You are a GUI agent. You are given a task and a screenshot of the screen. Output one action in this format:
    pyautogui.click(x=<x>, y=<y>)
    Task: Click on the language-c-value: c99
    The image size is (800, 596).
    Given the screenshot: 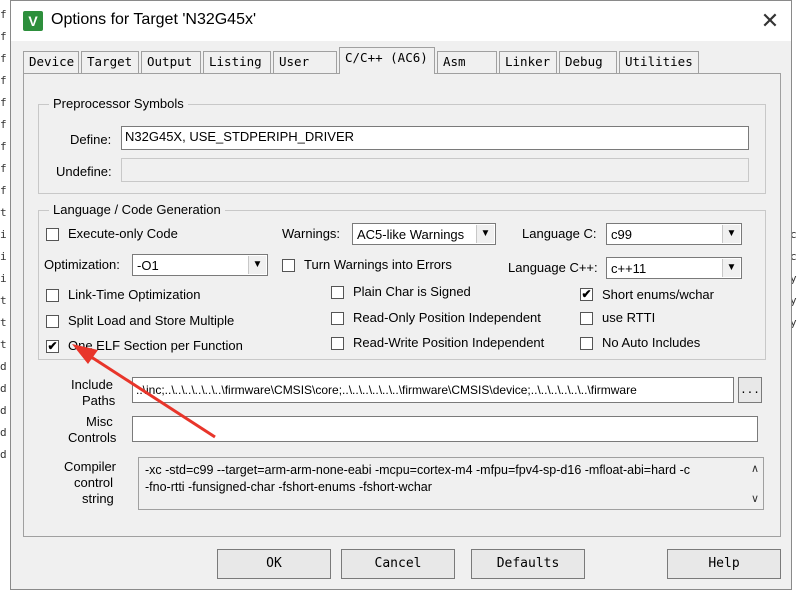 What is the action you would take?
    pyautogui.click(x=621, y=234)
    